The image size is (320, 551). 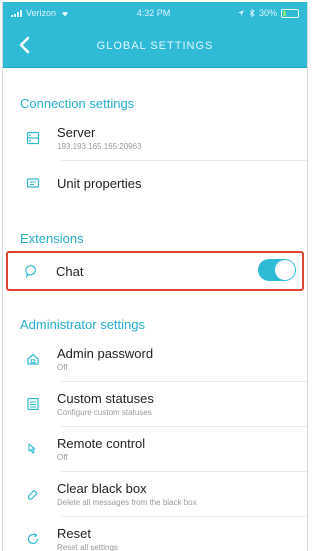 I want to click on carrier-label: Verizon, so click(x=41, y=13).